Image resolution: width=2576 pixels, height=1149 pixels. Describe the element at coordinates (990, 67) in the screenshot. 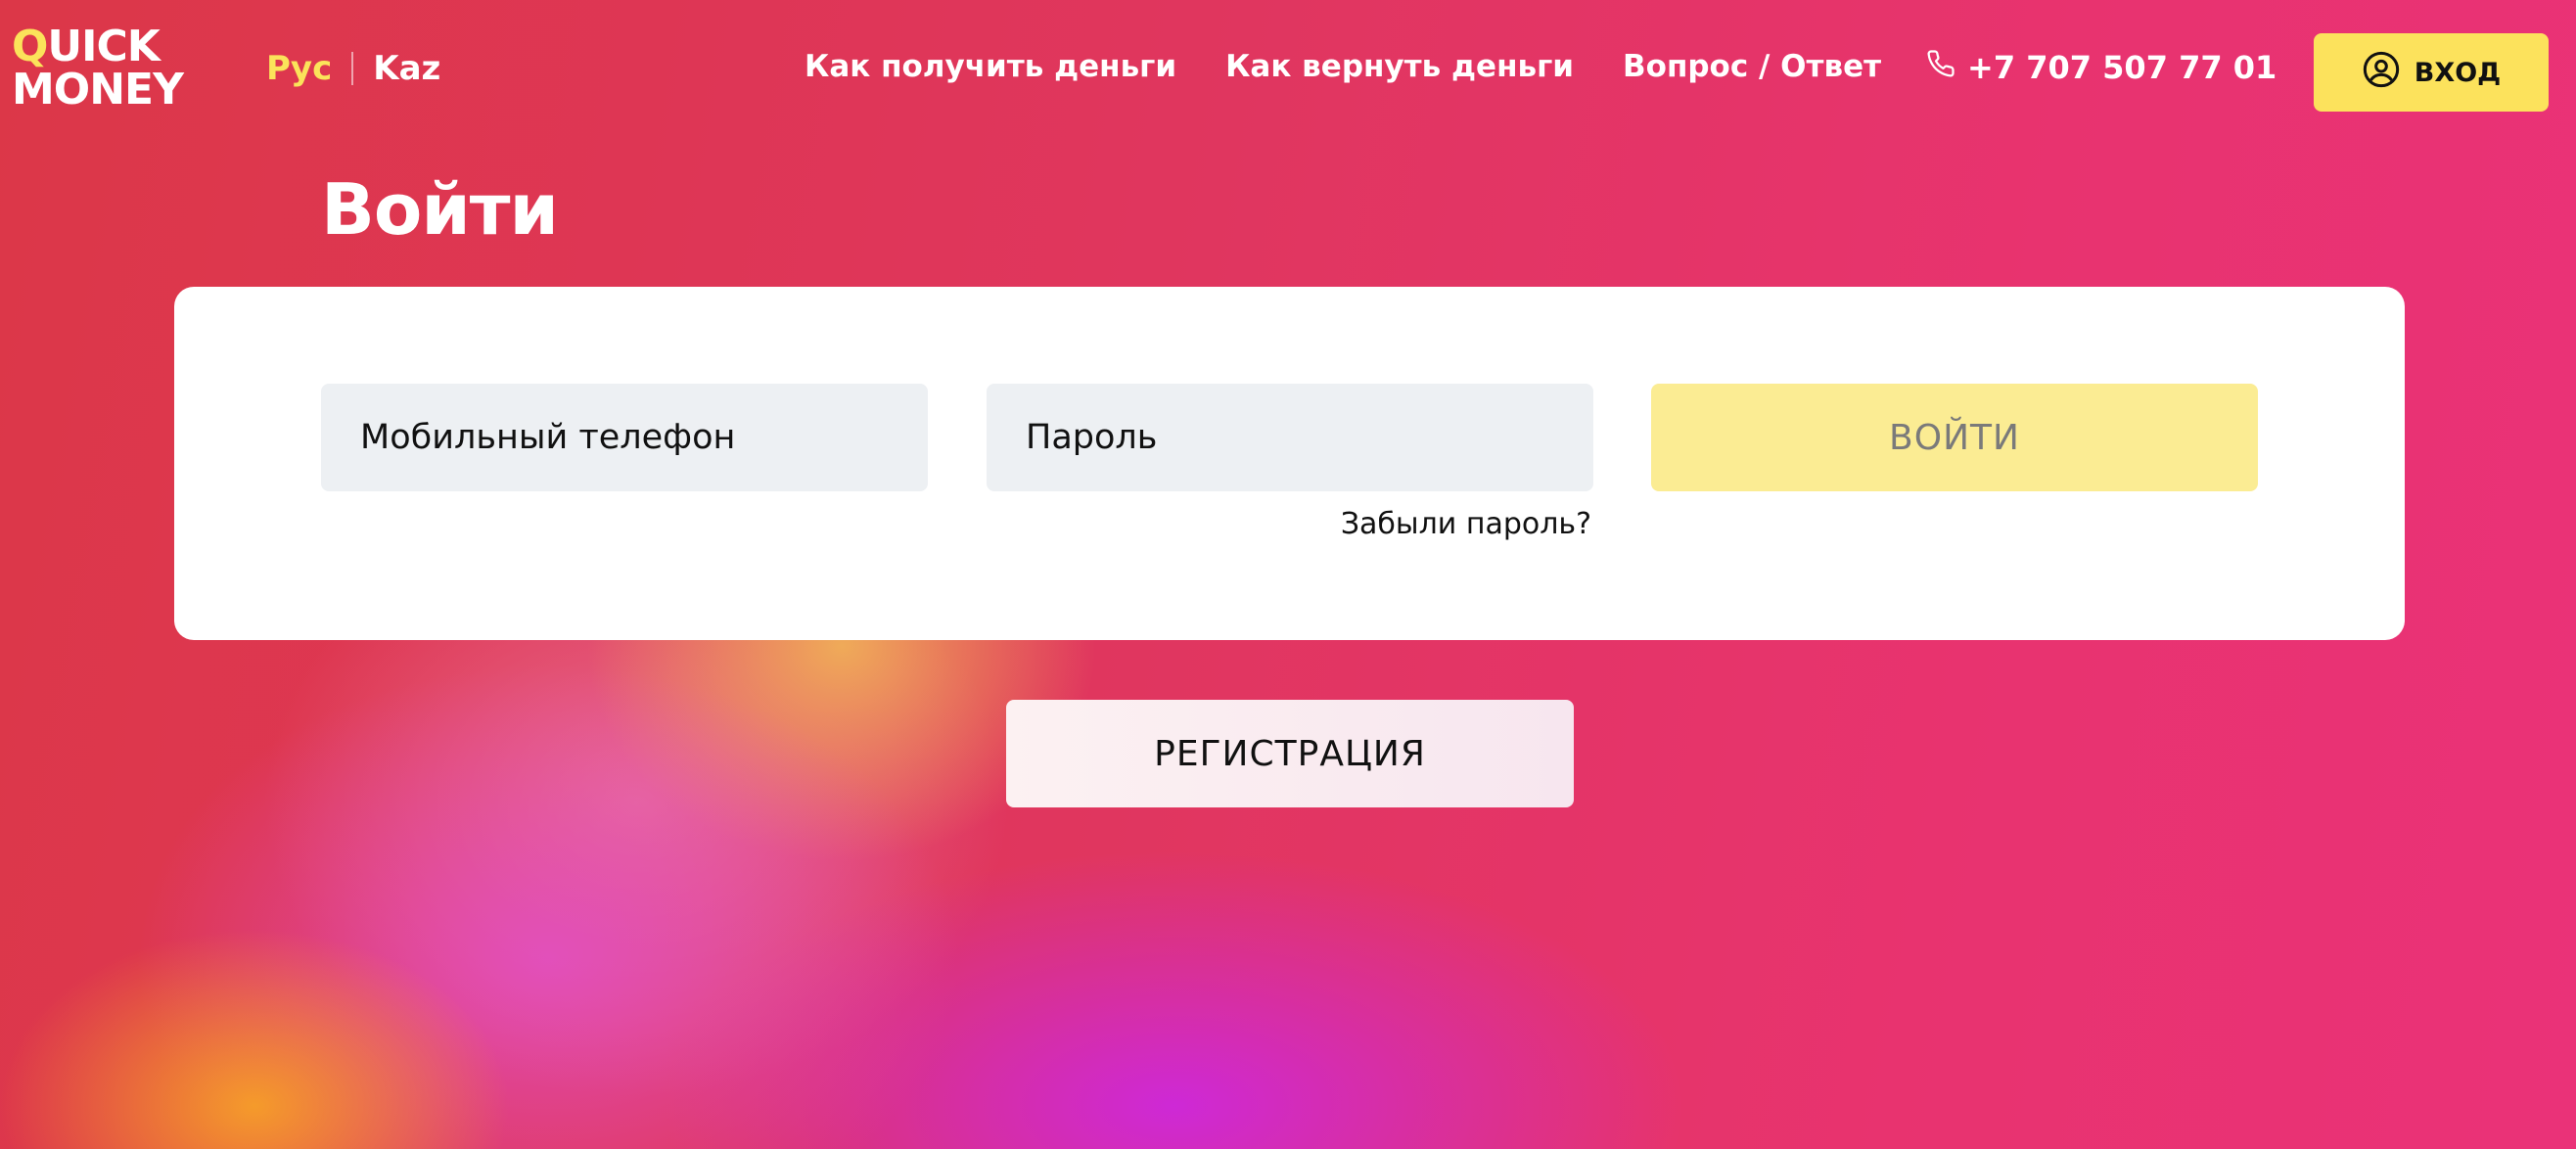

I see `nav-how-to-get-money: Как получить деньги` at that location.